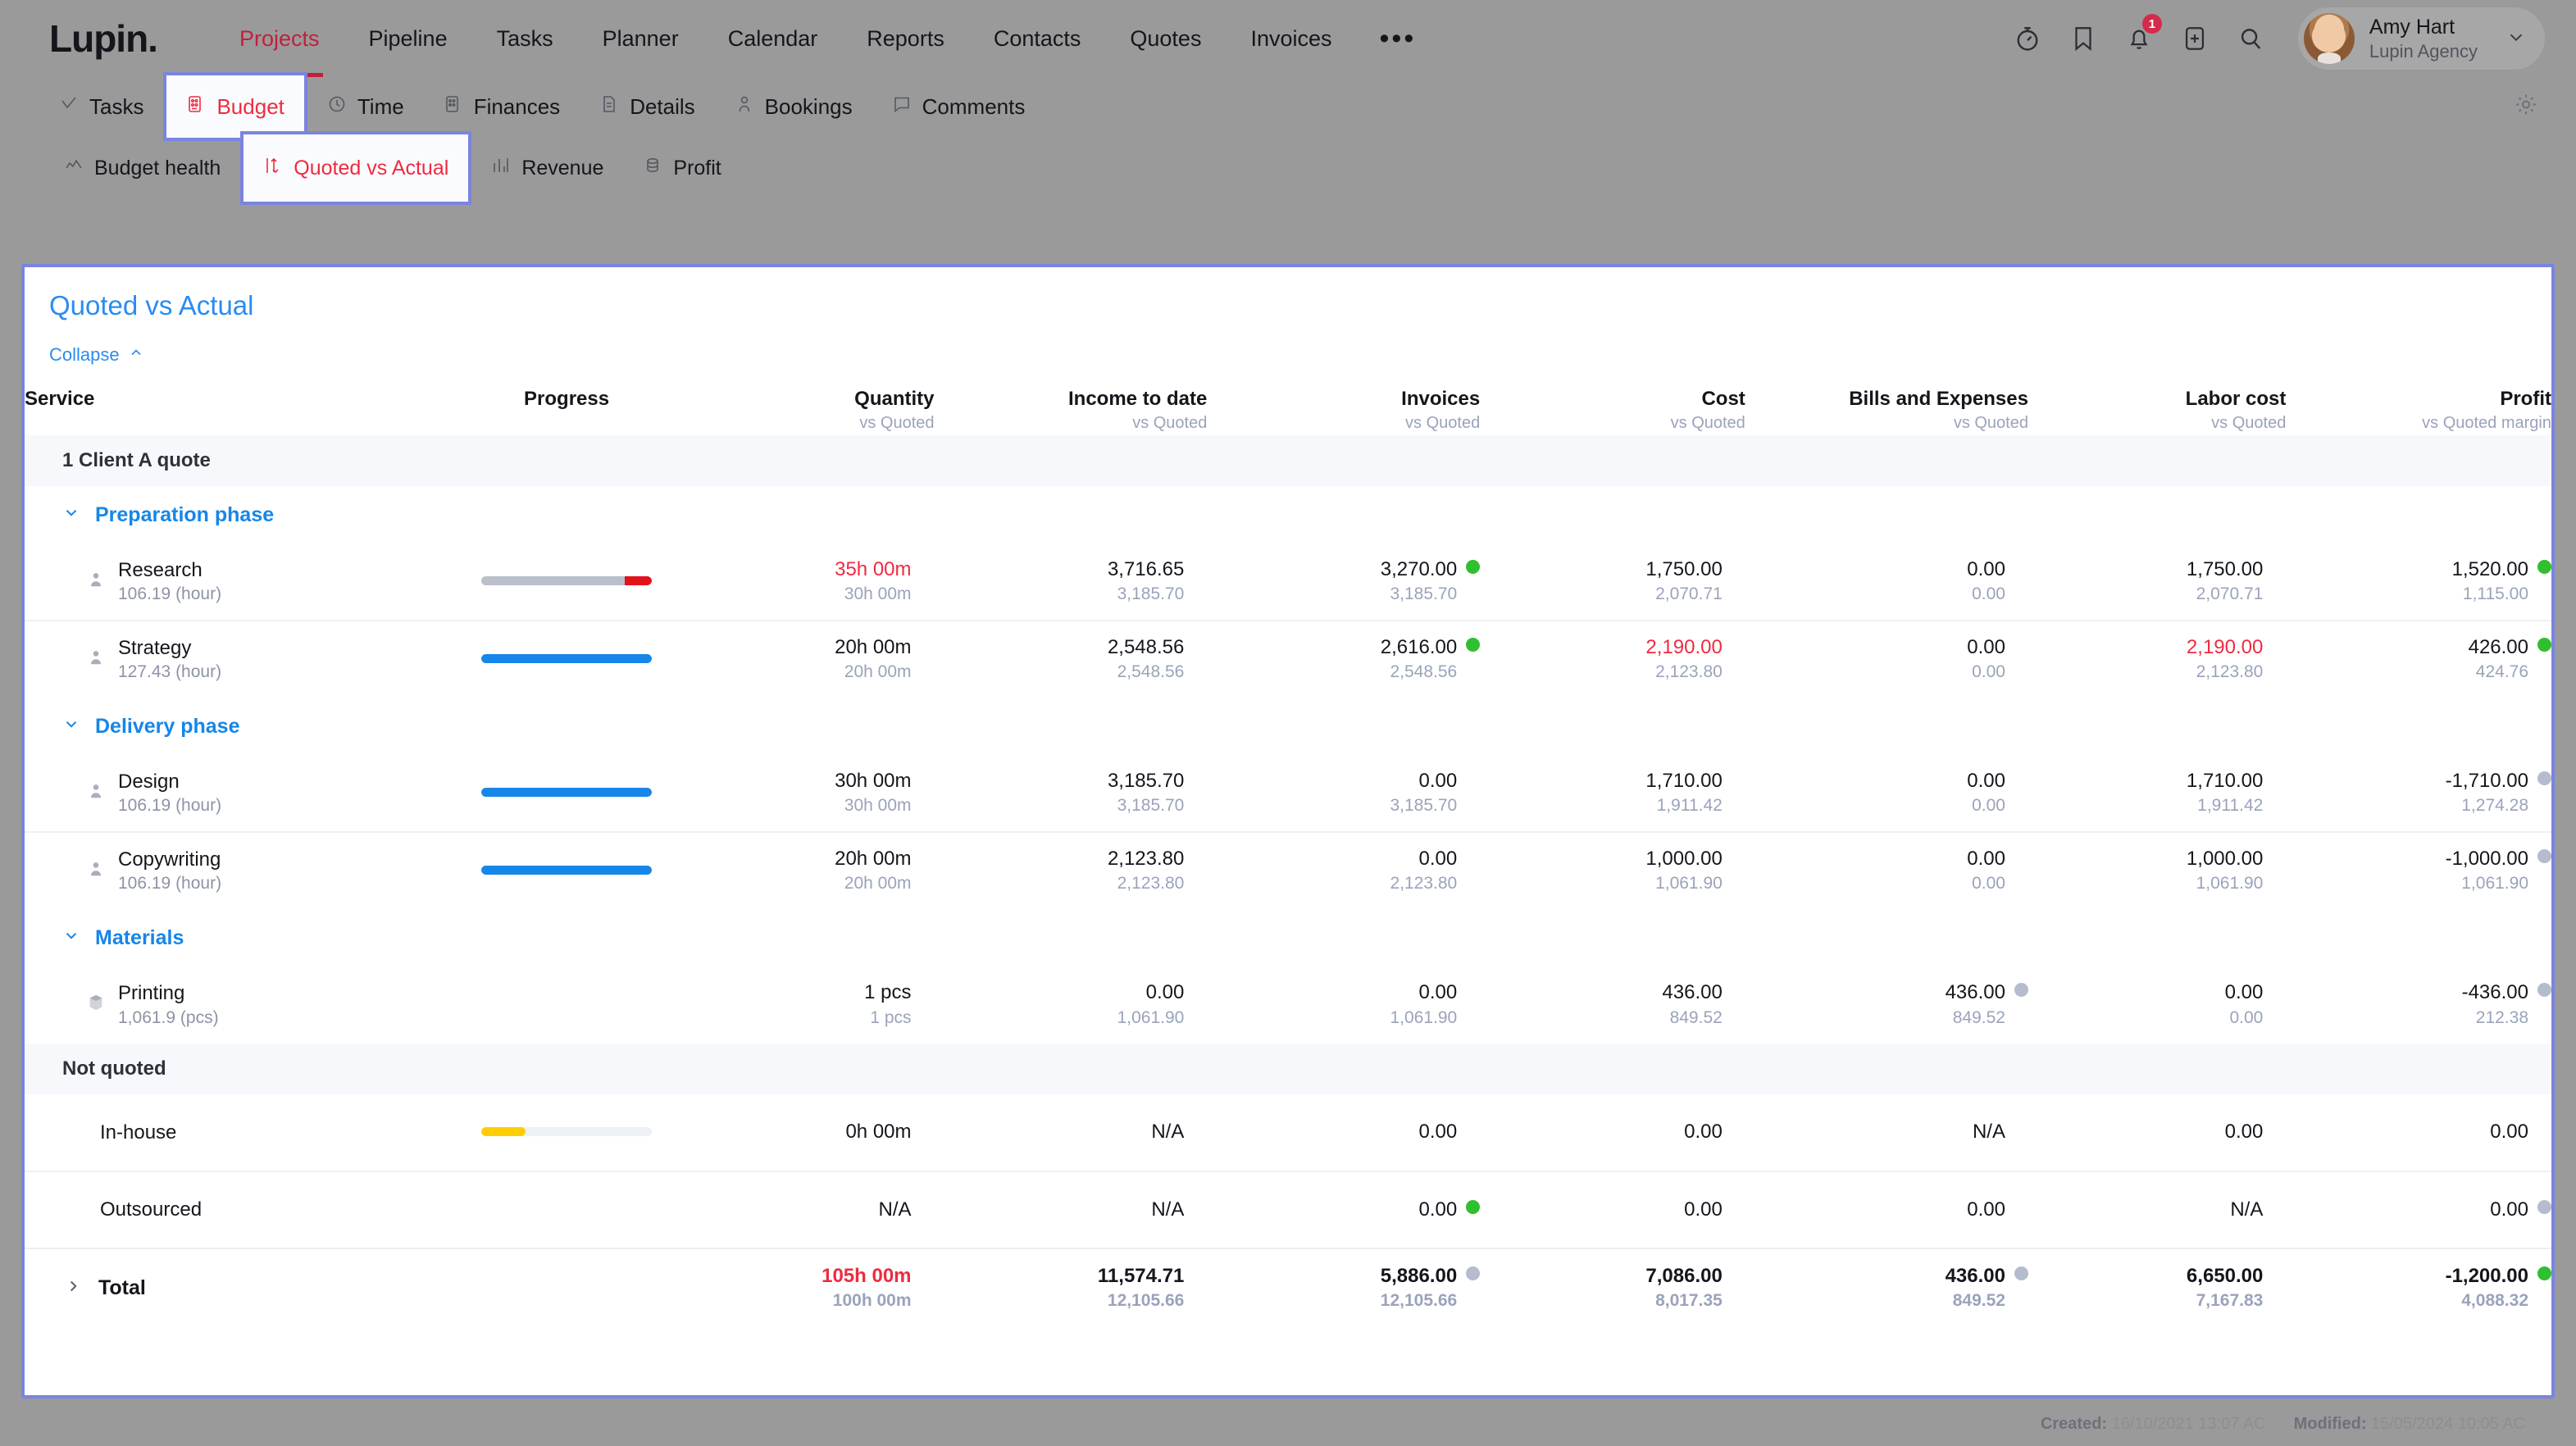 This screenshot has width=2576, height=1446. I want to click on nav-link-reports: Reports, so click(905, 39).